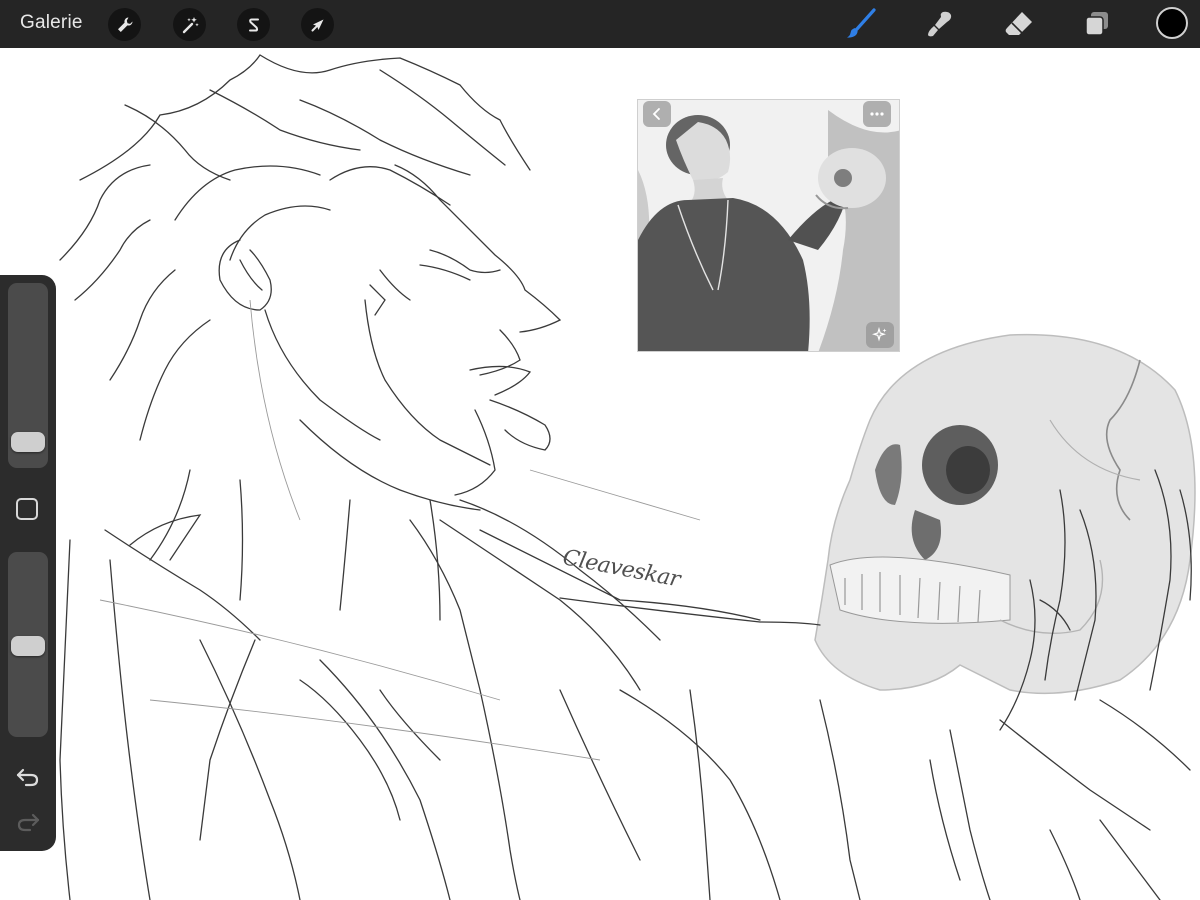  What do you see at coordinates (1172, 23) in the screenshot?
I see `color-swatch-button` at bounding box center [1172, 23].